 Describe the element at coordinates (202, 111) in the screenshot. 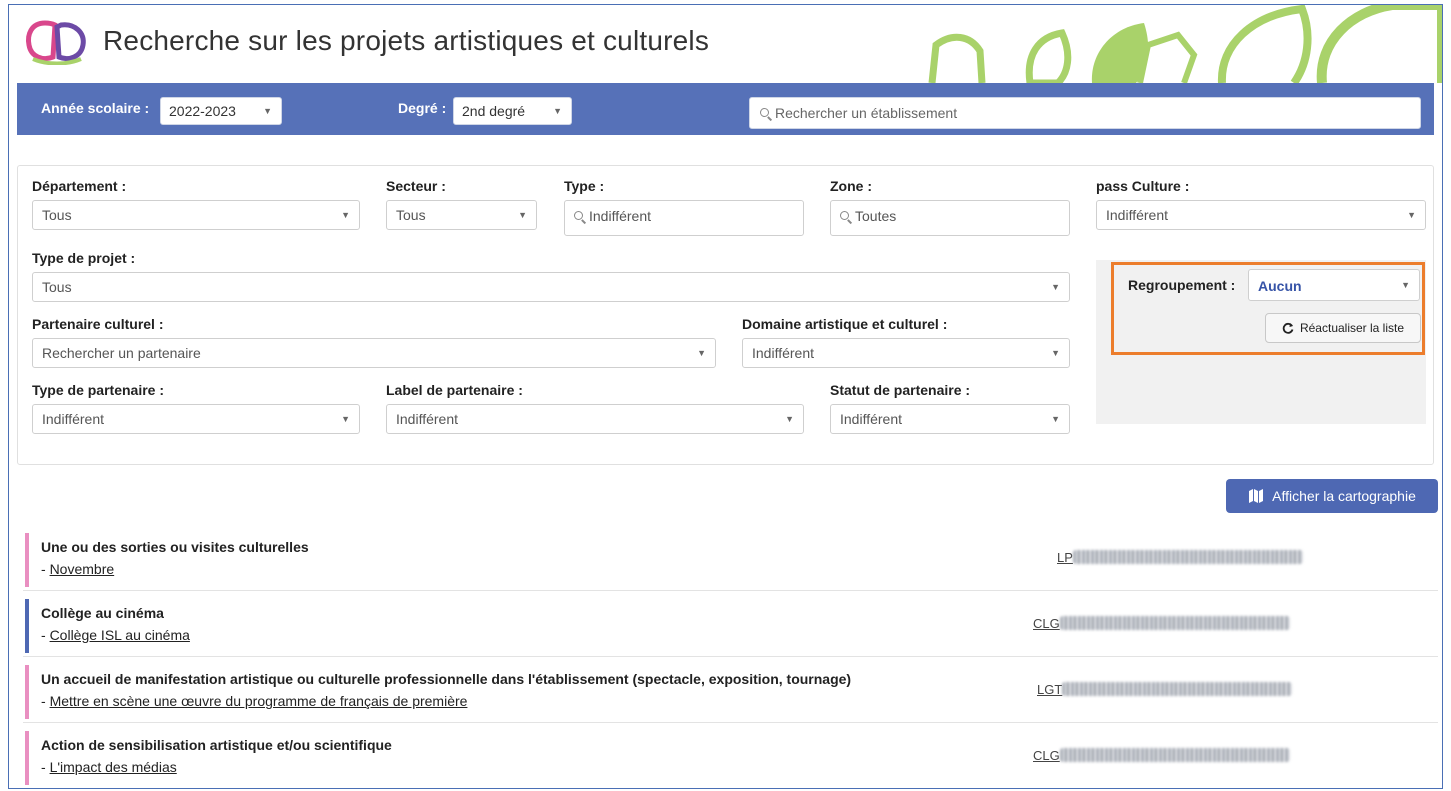

I see `school-year-value: 2022-2023` at that location.